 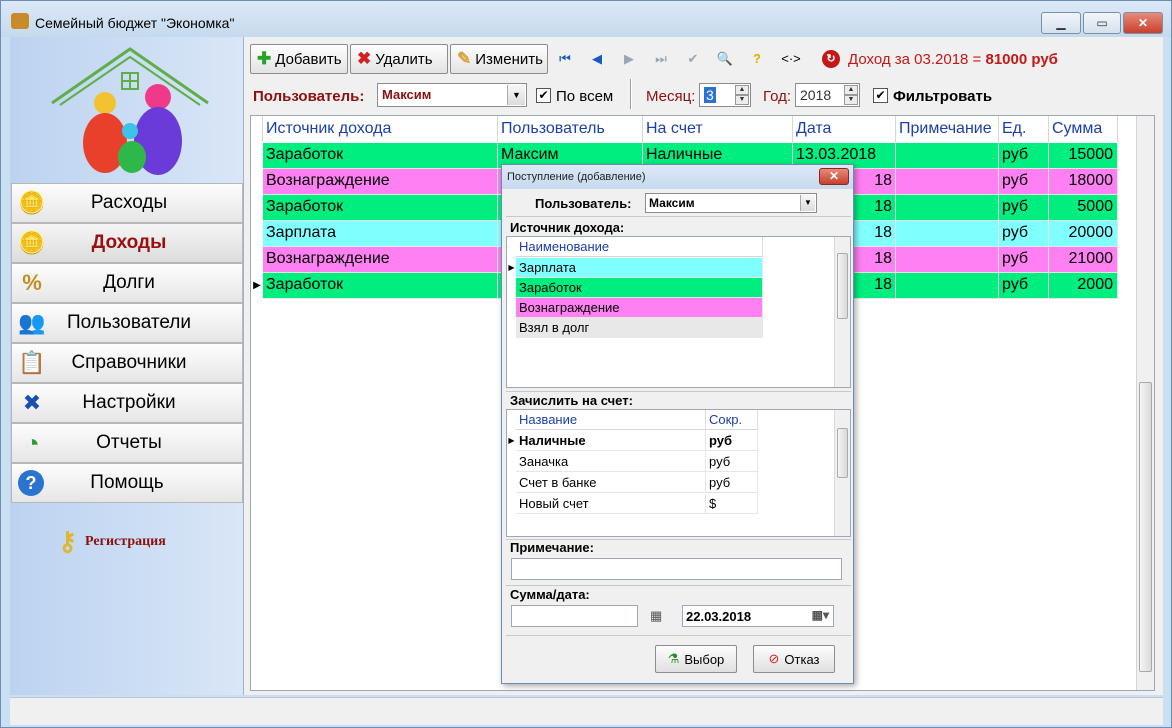 I want to click on header-indicator, so click(x=257, y=129).